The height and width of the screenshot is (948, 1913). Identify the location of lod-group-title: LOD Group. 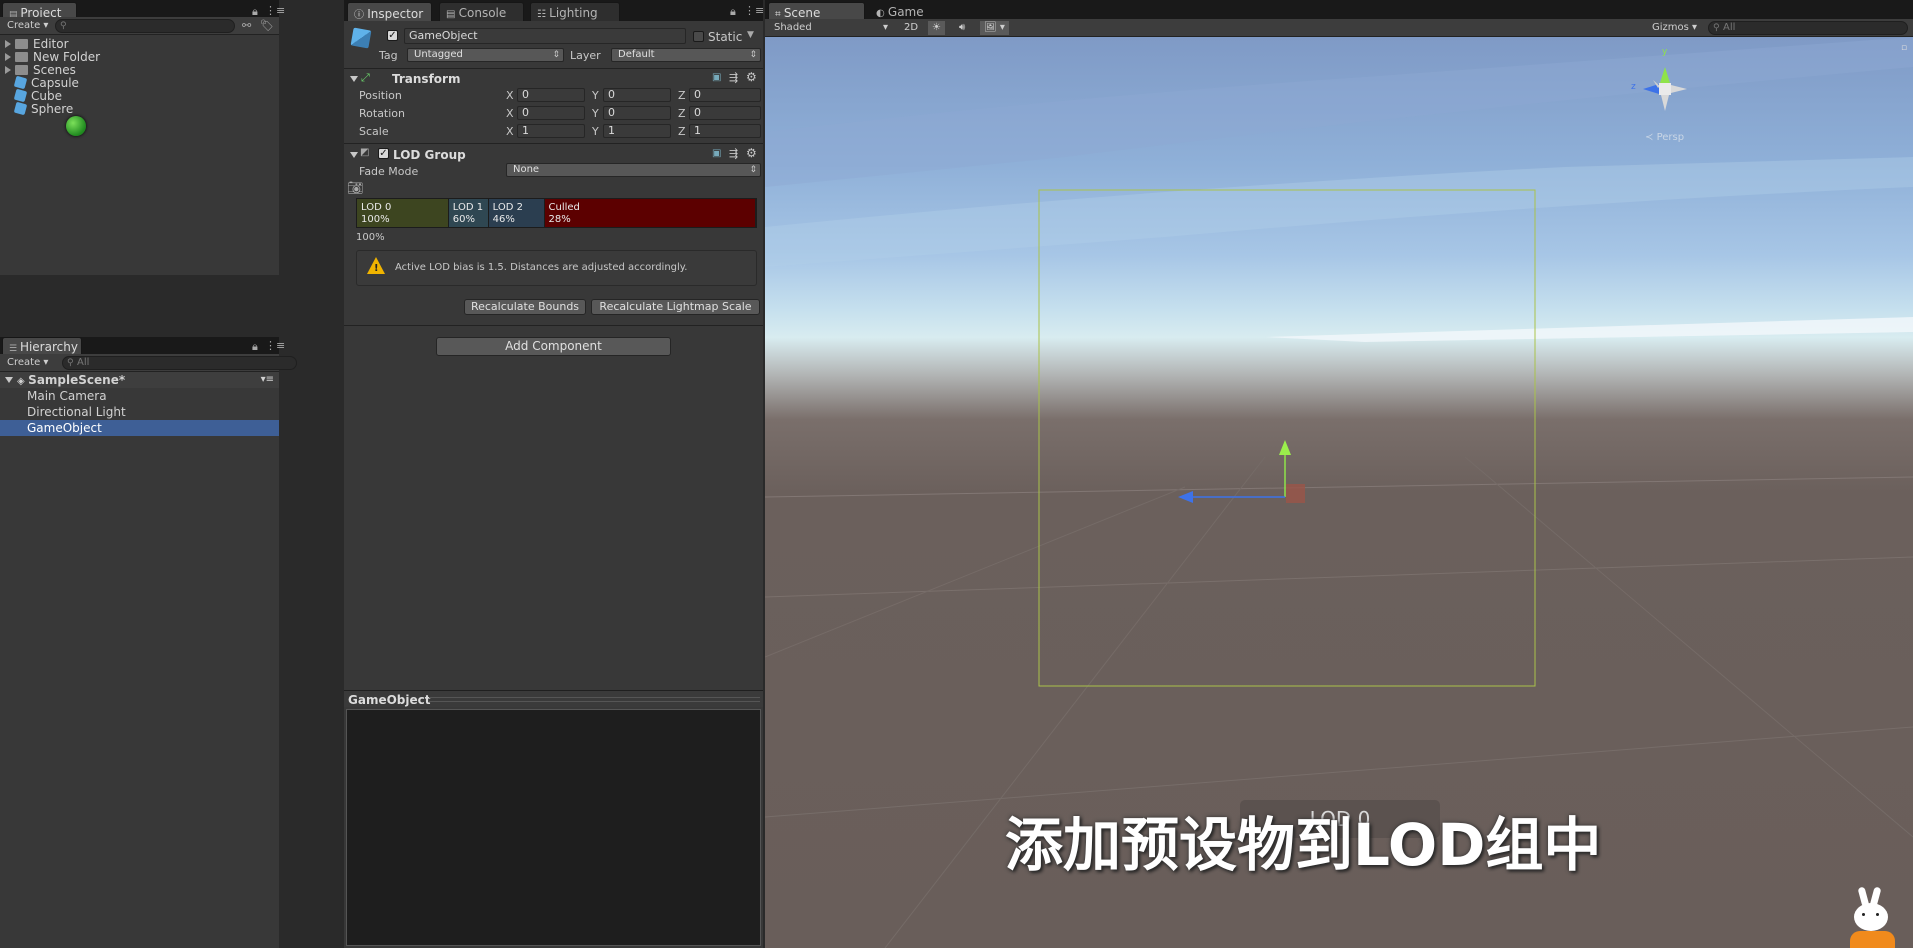
(429, 155).